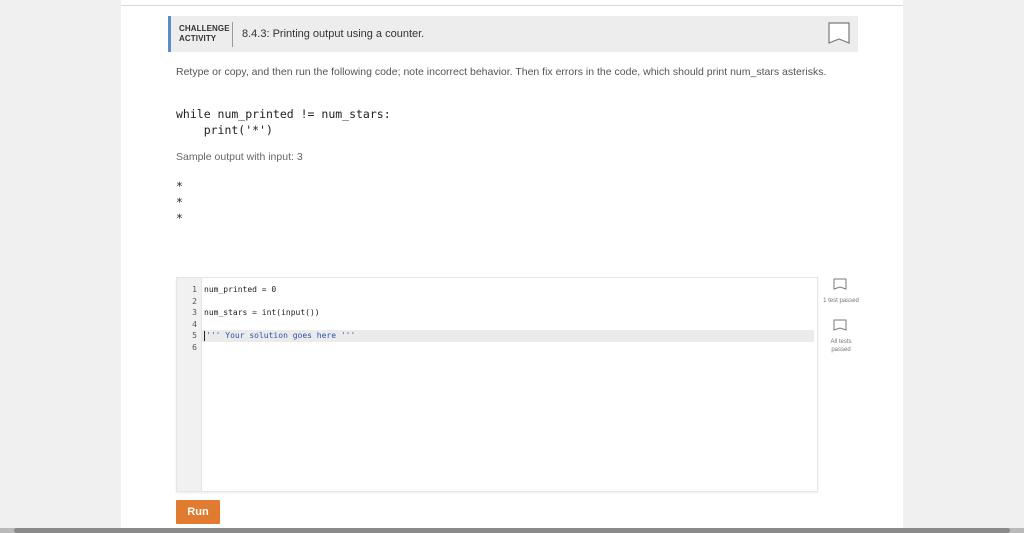 This screenshot has width=1024, height=533. I want to click on sample-code-line: print('*'), so click(224, 130).